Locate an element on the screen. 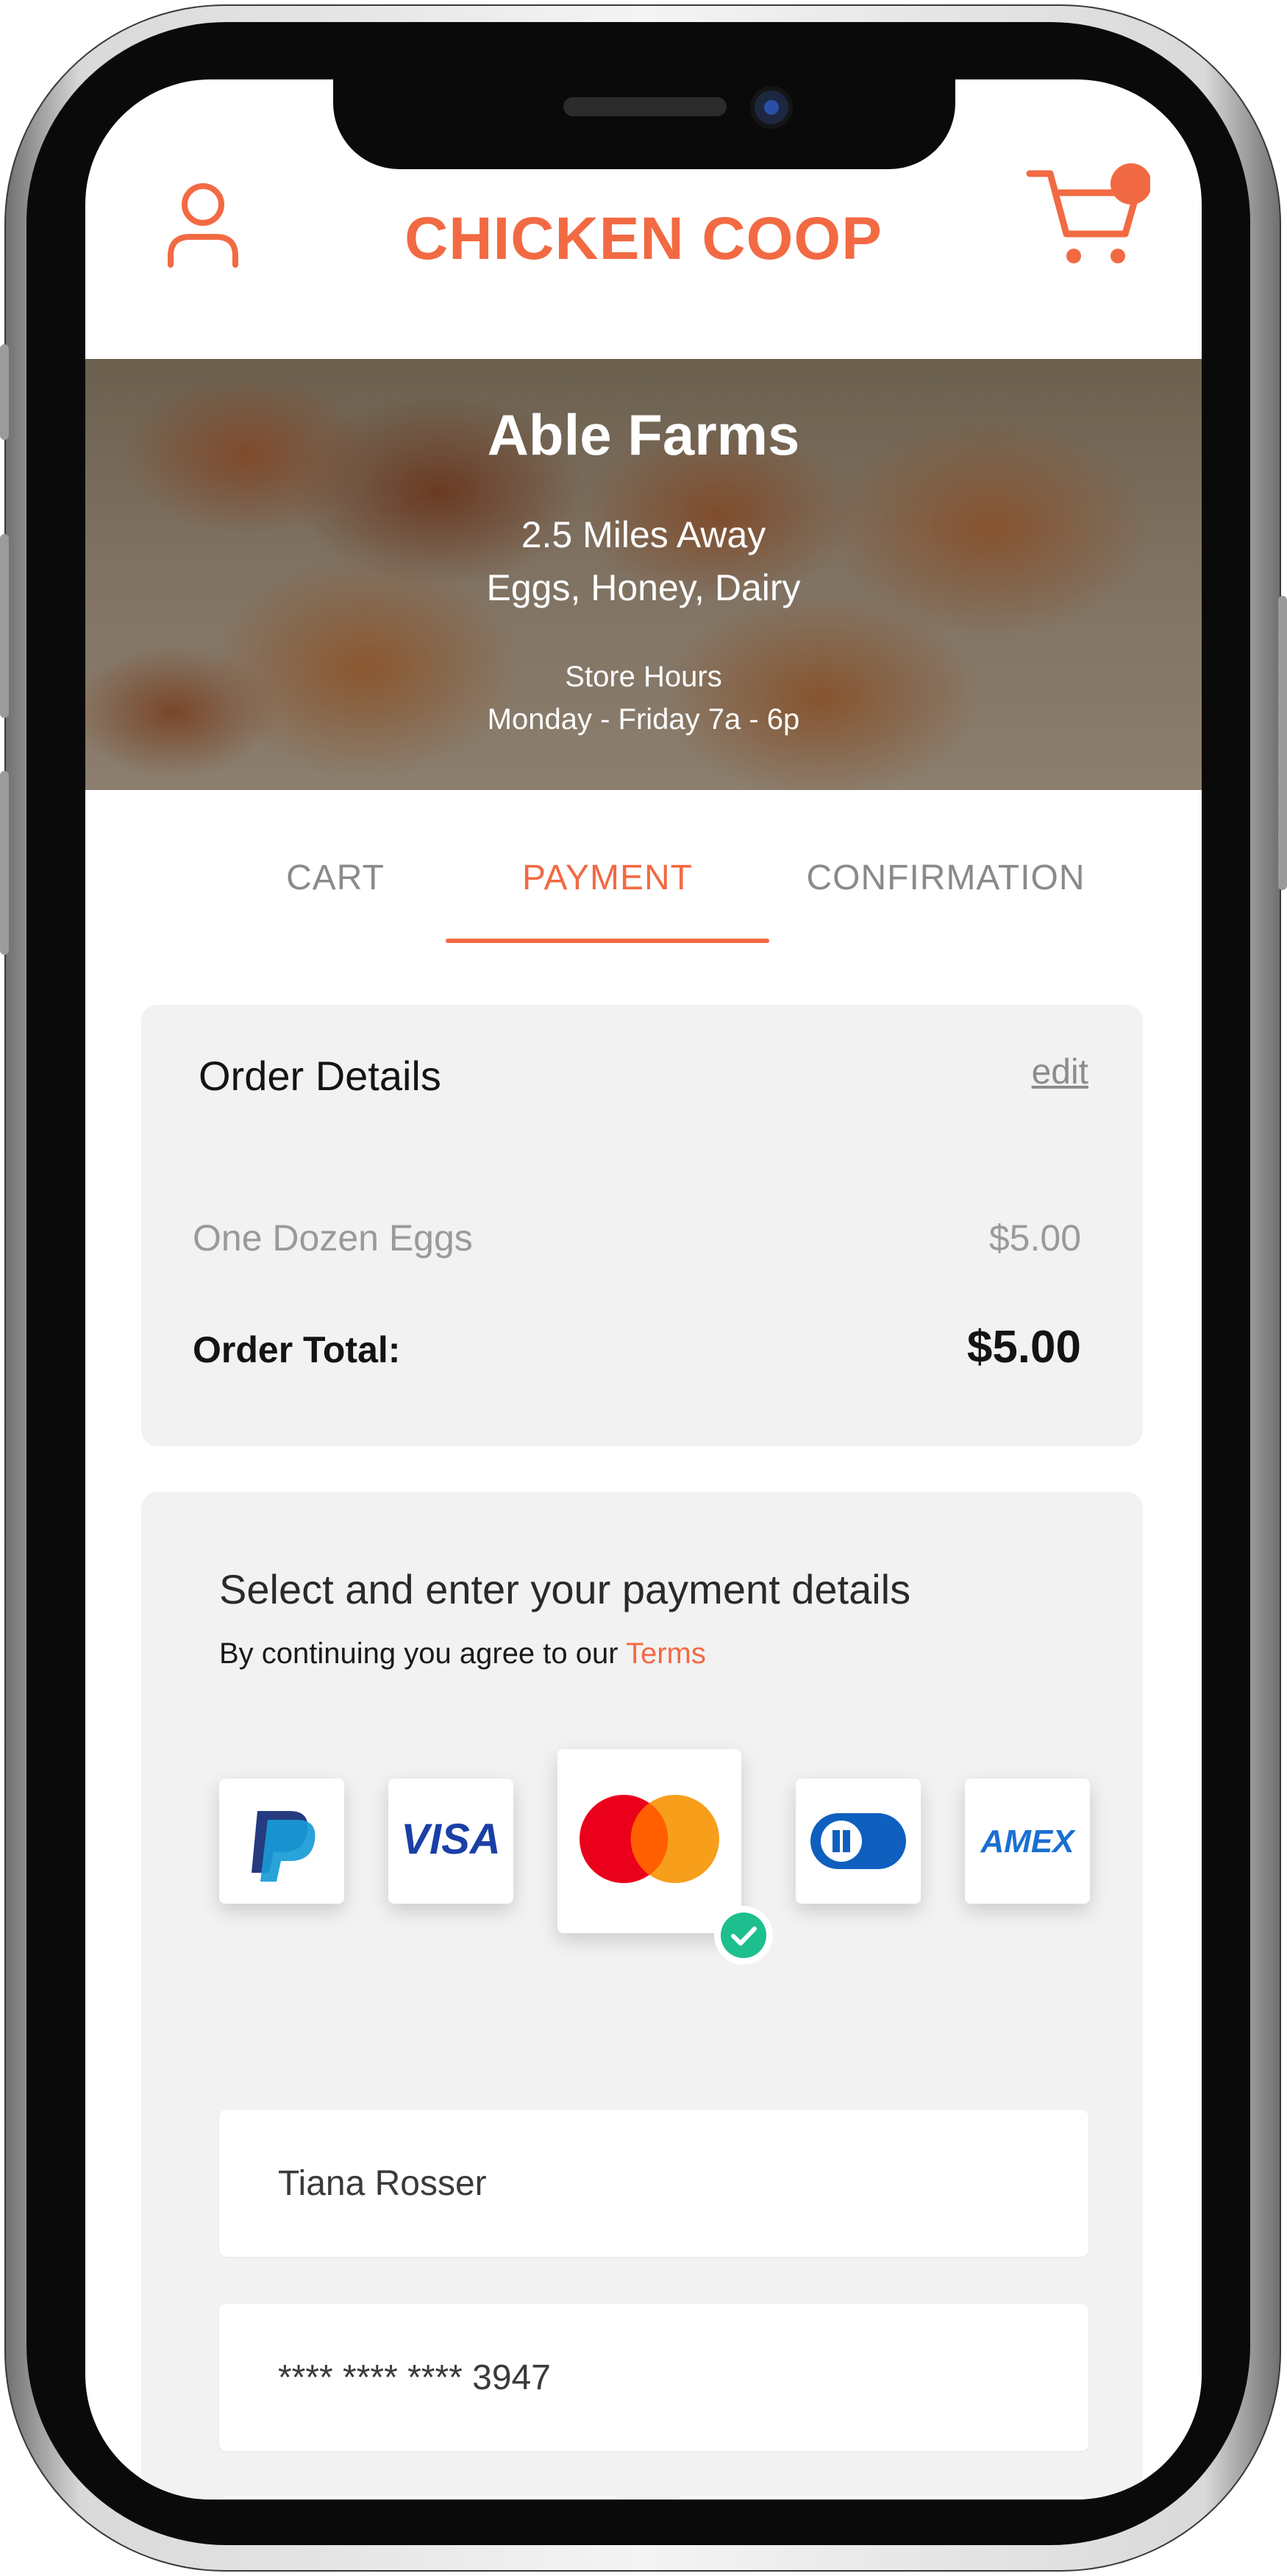 Image resolution: width=1287 pixels, height=2576 pixels. notch is located at coordinates (644, 124).